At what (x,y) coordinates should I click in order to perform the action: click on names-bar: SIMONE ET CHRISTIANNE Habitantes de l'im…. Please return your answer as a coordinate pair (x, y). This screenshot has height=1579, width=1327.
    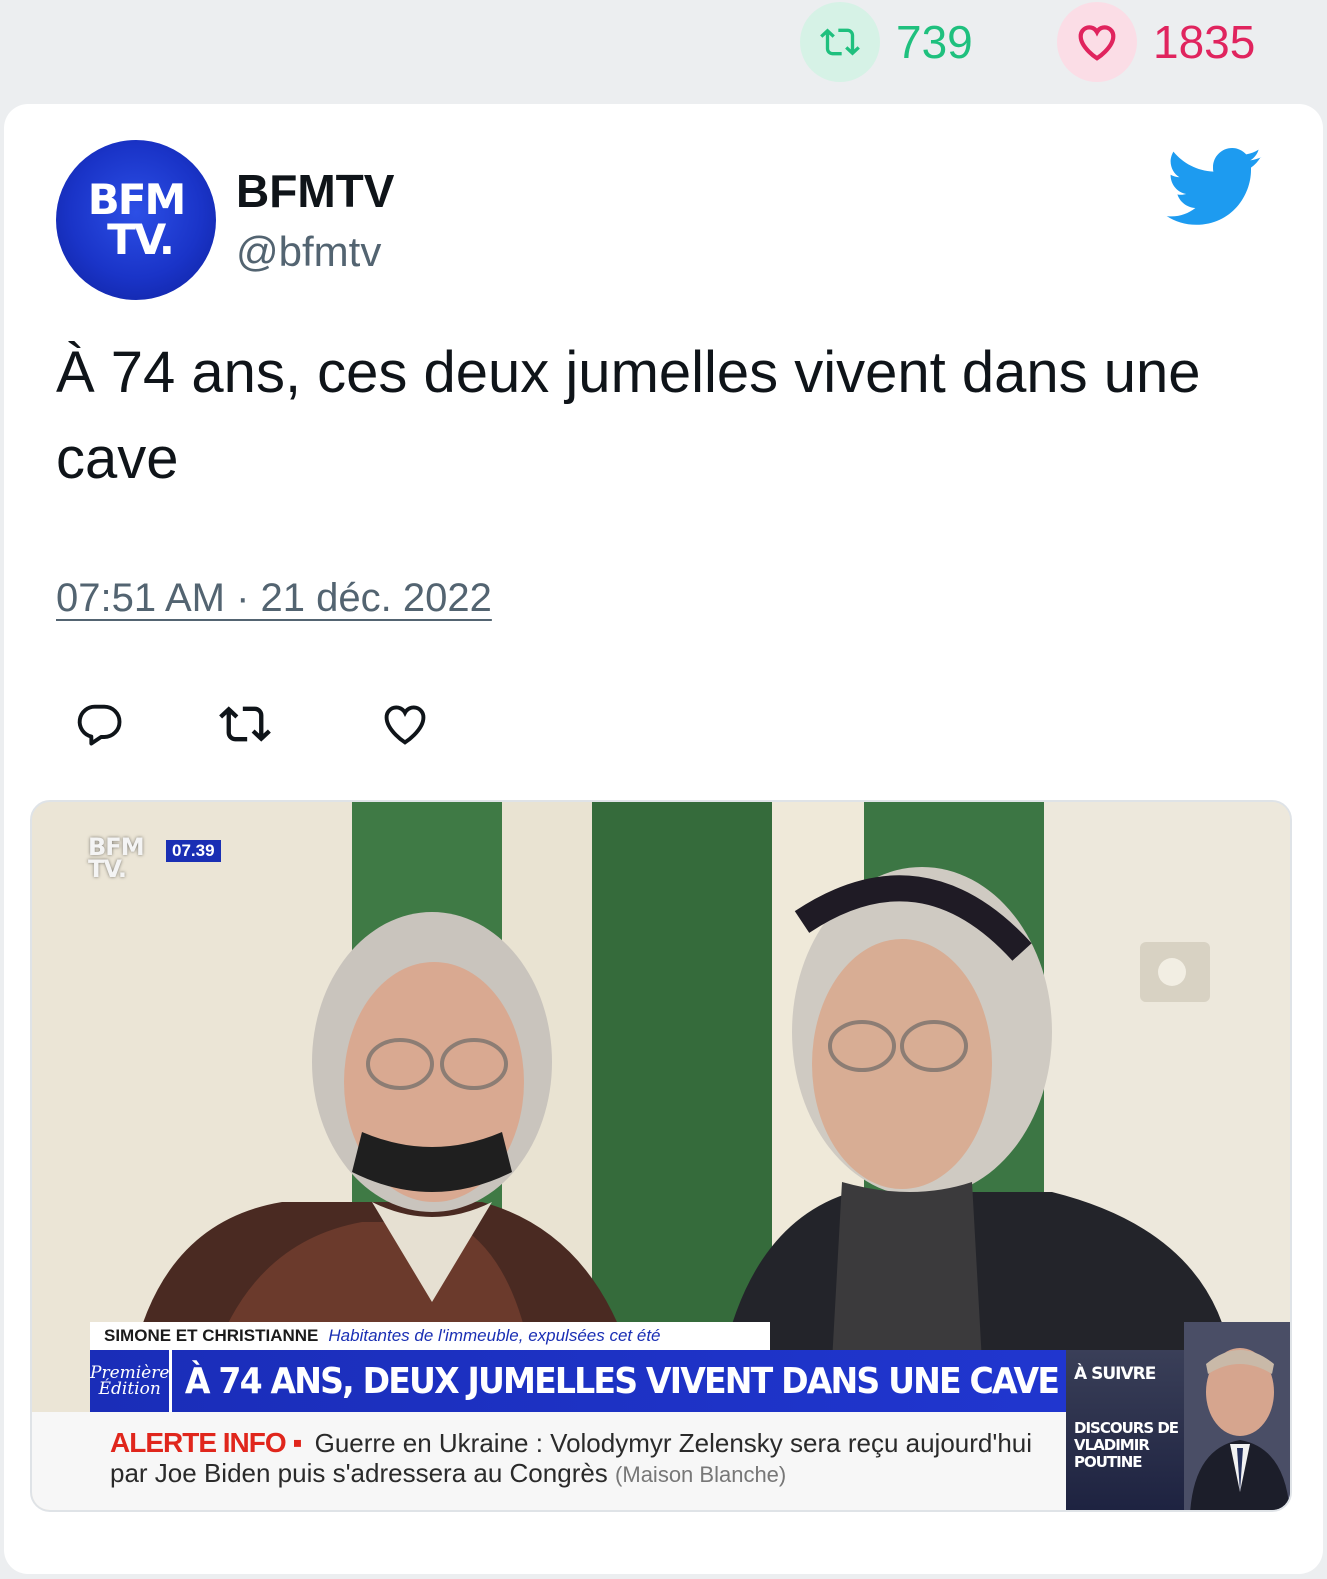
    Looking at the image, I should click on (430, 1336).